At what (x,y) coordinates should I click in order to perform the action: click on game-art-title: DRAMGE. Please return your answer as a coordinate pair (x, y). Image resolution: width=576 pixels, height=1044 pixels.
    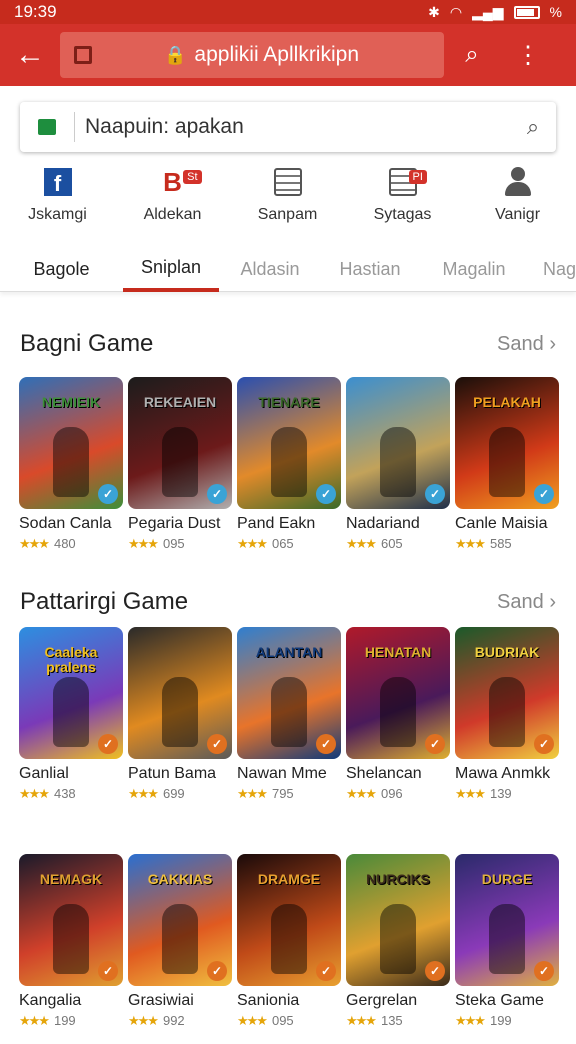
    Looking at the image, I should click on (289, 879).